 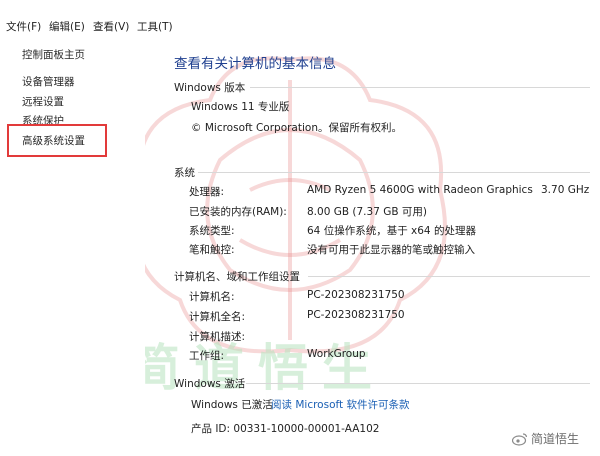 I want to click on system-type-value: 64 位操作系统，基于 x64 的处理器, so click(x=391, y=231).